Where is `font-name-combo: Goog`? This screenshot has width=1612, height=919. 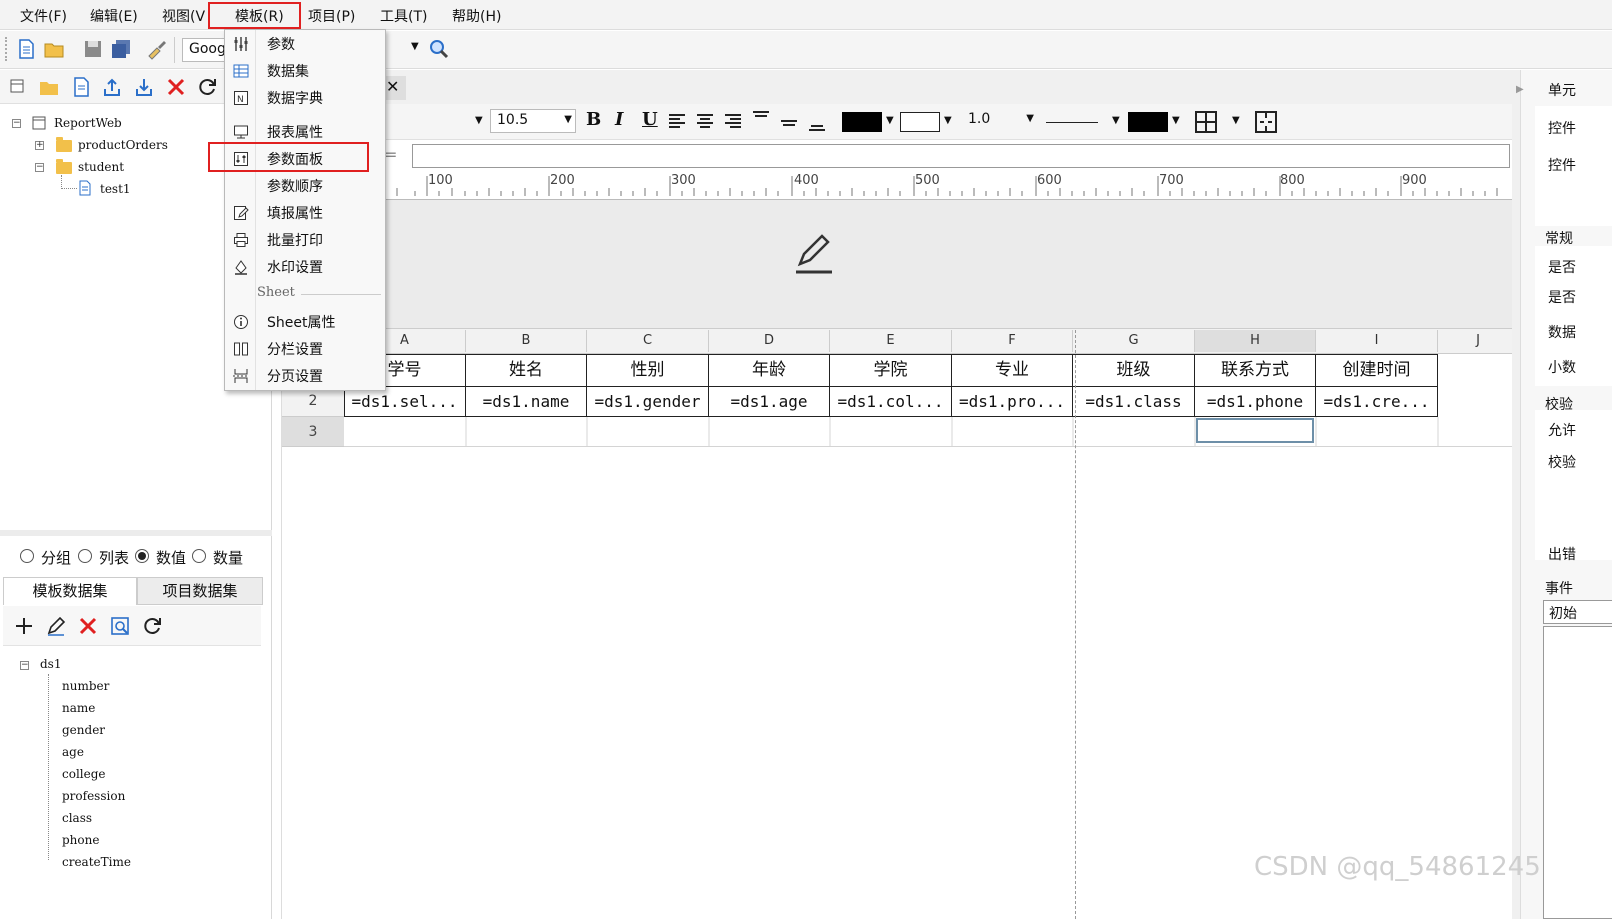
font-name-combo: Goog is located at coordinates (205, 50).